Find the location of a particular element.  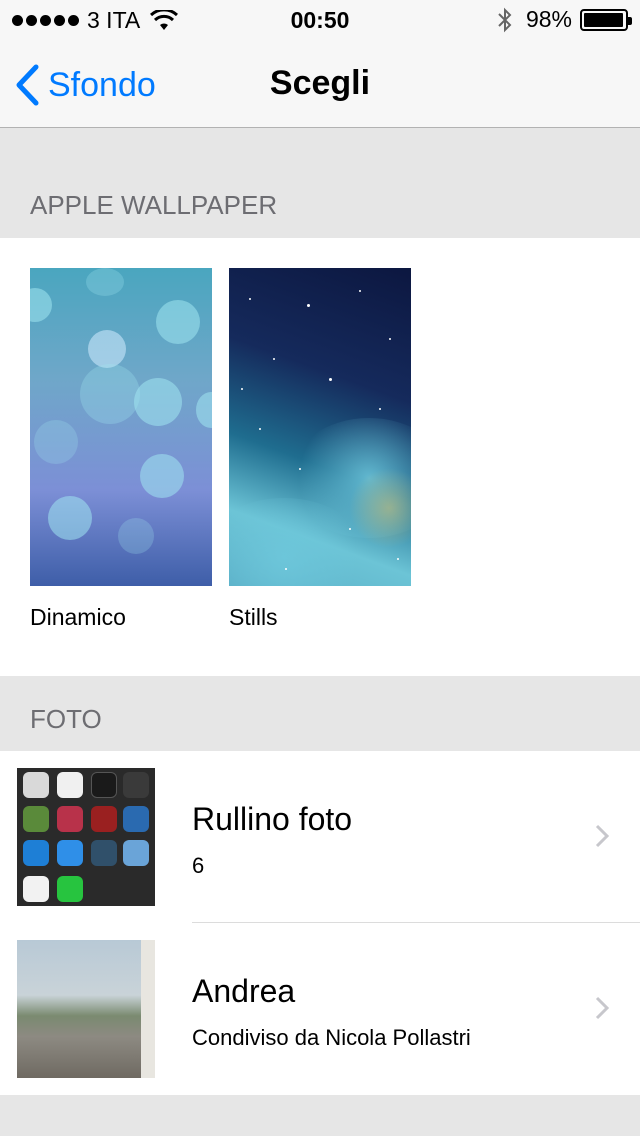

wallpaper-dynamic-label: Dinamico is located at coordinates (78, 617).